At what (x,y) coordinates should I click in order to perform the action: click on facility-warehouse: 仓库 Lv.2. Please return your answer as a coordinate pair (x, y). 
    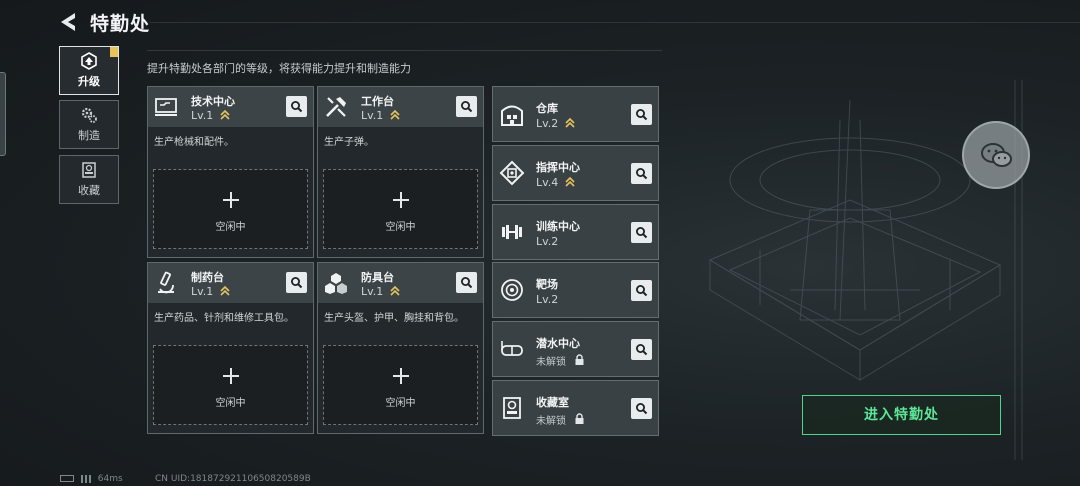
    Looking at the image, I should click on (575, 114).